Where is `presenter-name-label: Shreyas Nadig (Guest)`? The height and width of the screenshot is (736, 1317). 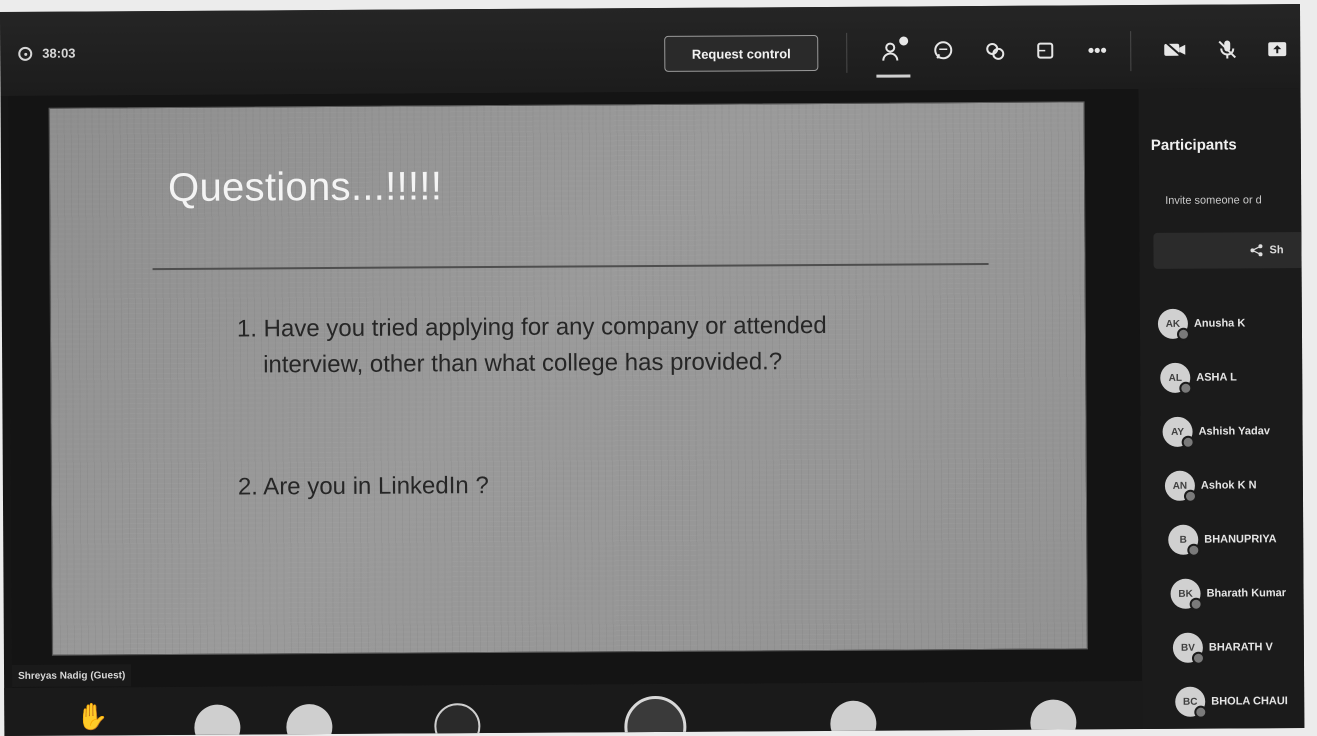 presenter-name-label: Shreyas Nadig (Guest) is located at coordinates (71, 675).